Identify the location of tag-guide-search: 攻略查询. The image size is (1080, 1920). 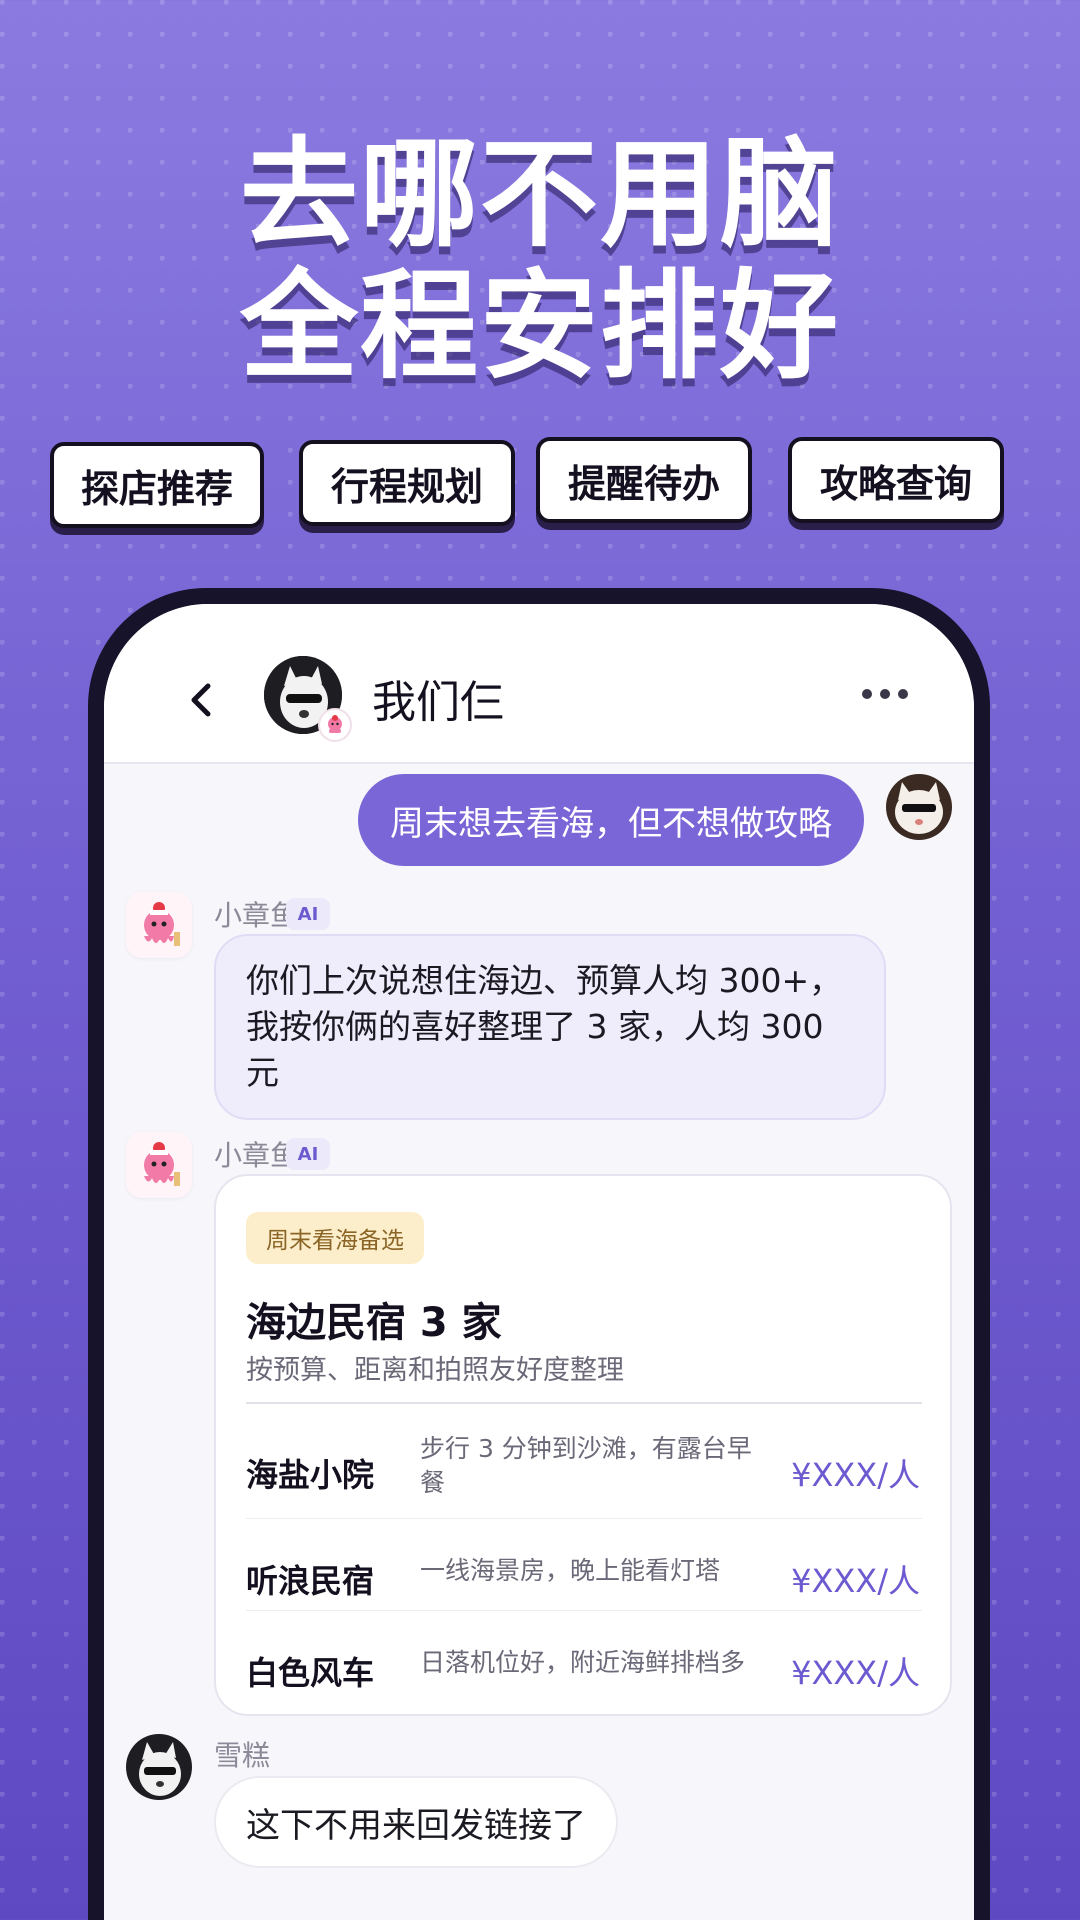
(896, 480).